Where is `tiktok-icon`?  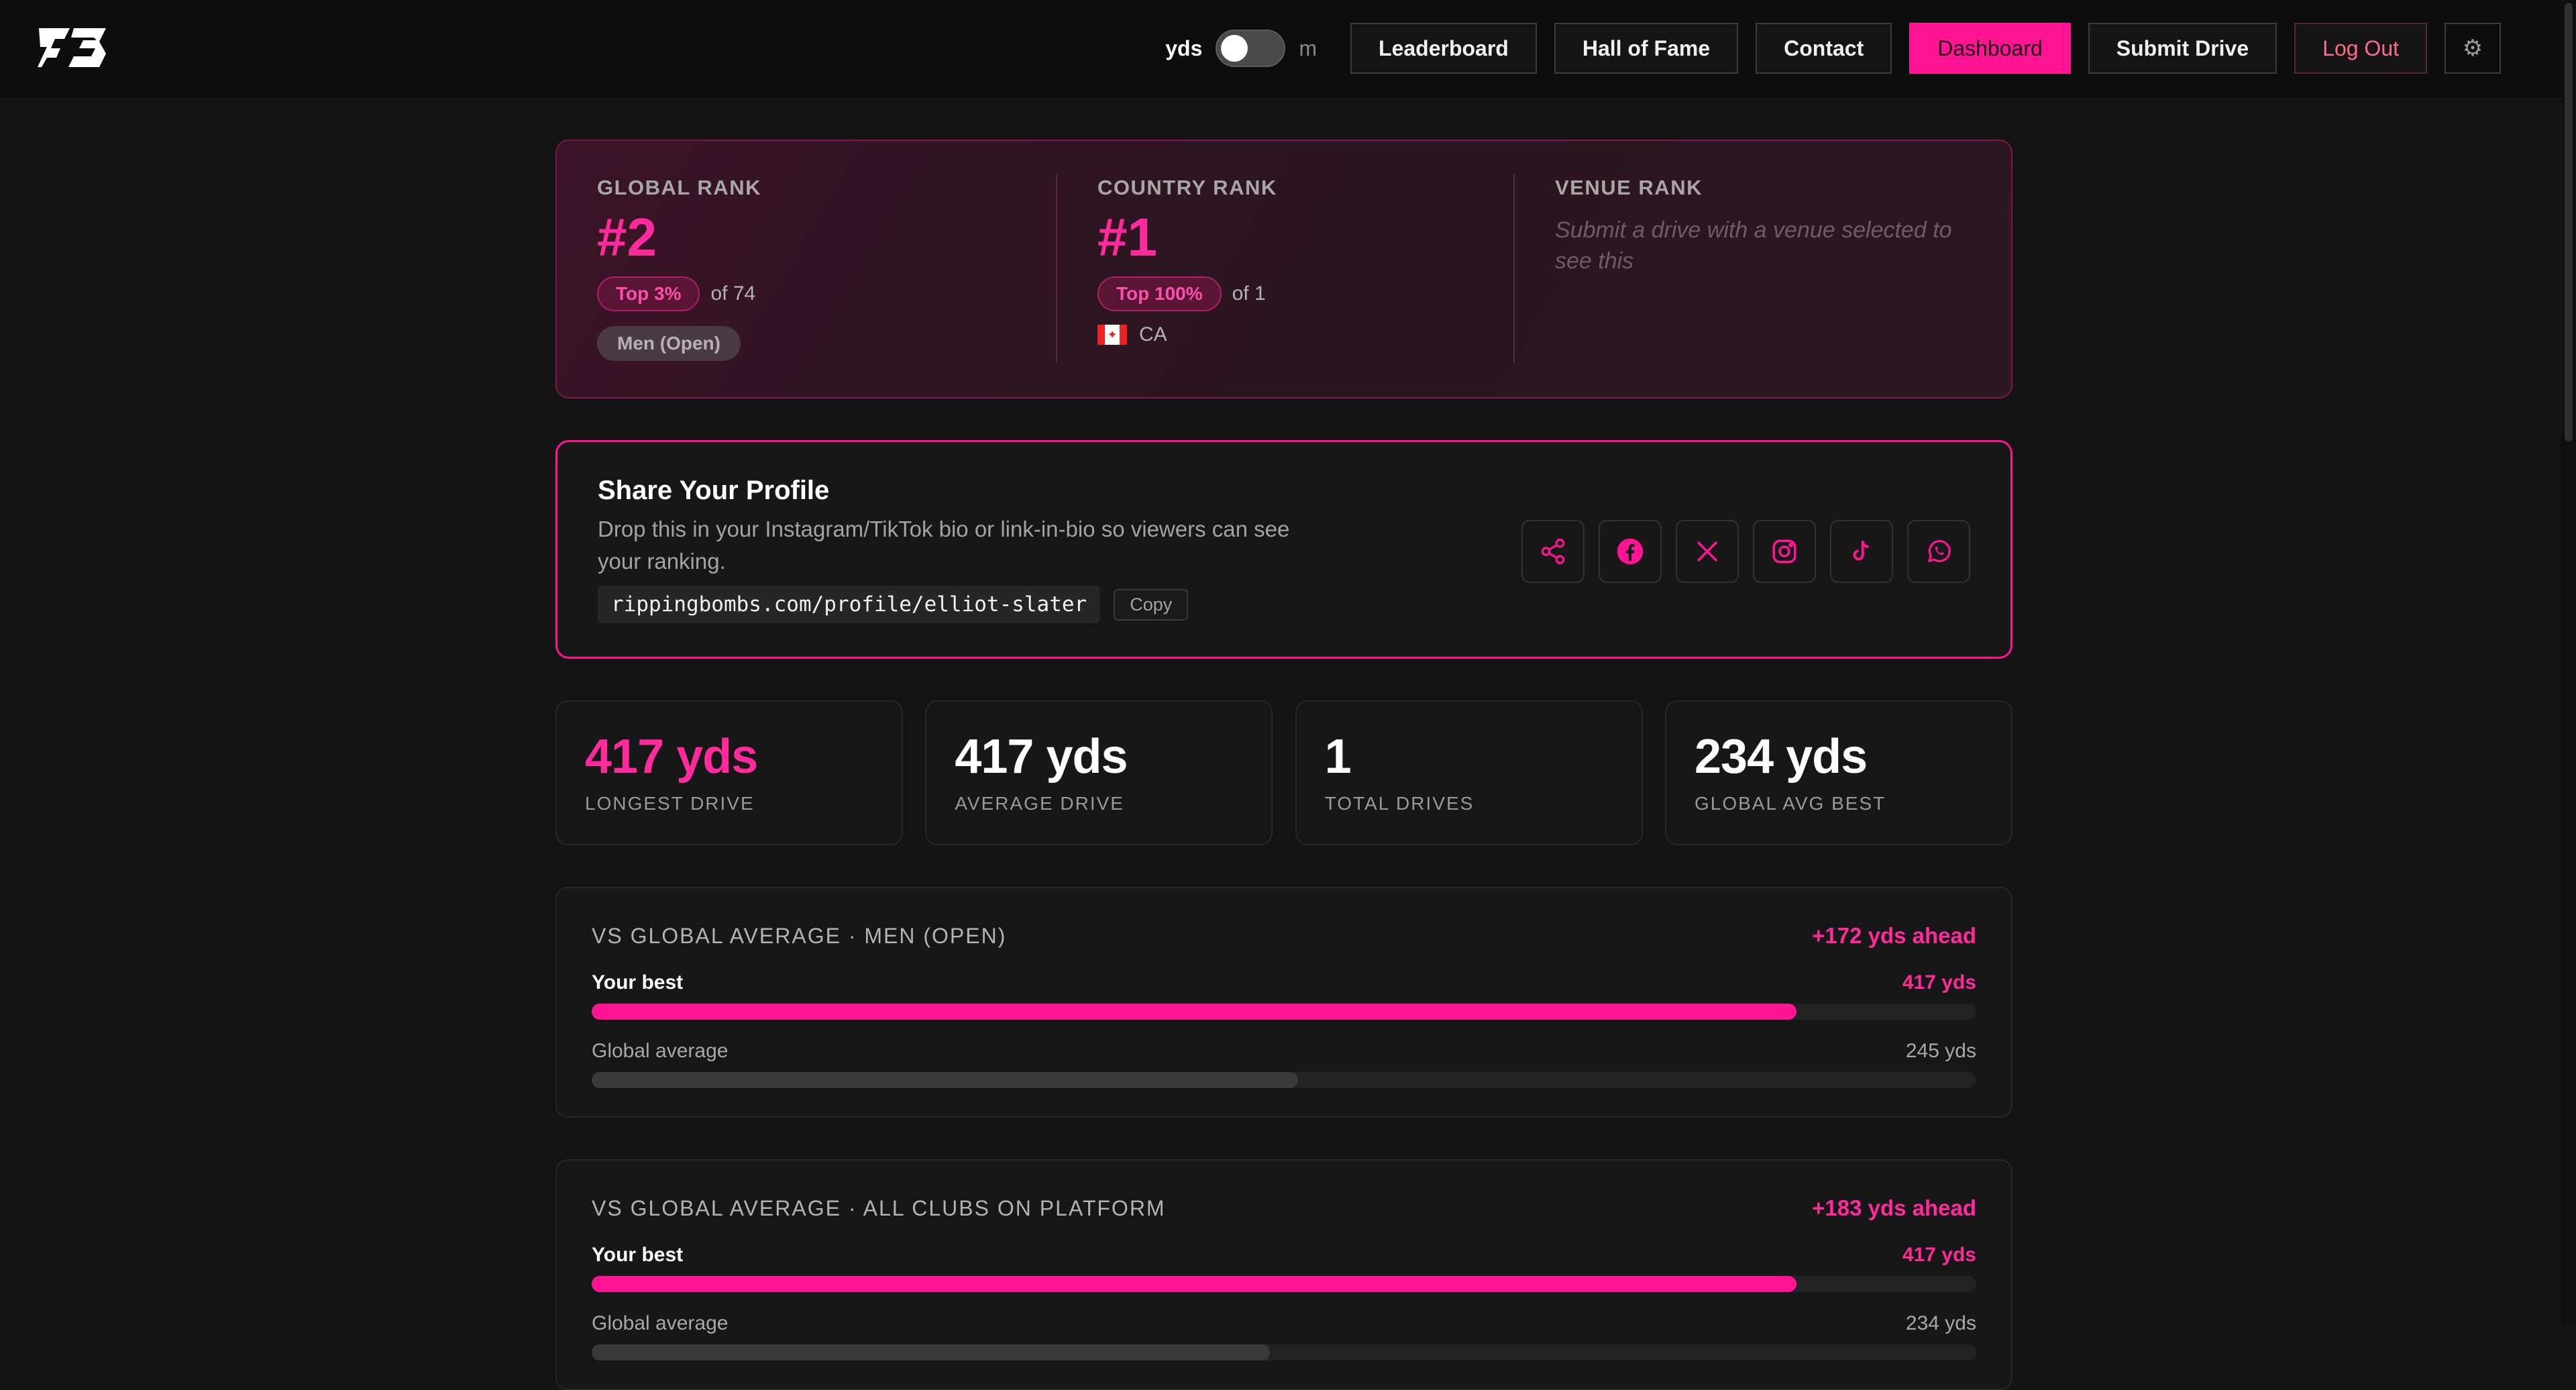
tiktok-icon is located at coordinates (1861, 551).